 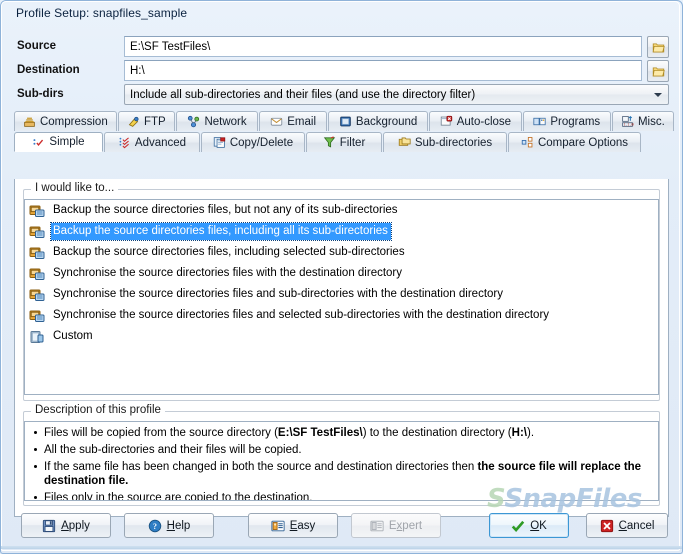 I want to click on tab-label: Misc., so click(x=651, y=121).